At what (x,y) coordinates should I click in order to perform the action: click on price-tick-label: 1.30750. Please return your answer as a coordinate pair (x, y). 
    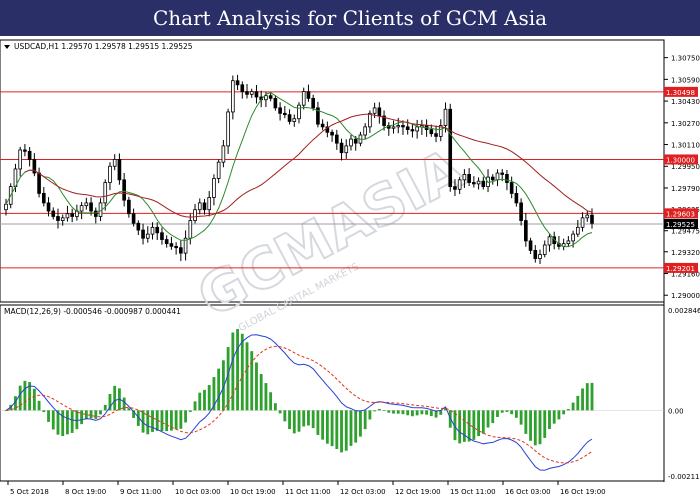
    Looking at the image, I should click on (685, 59).